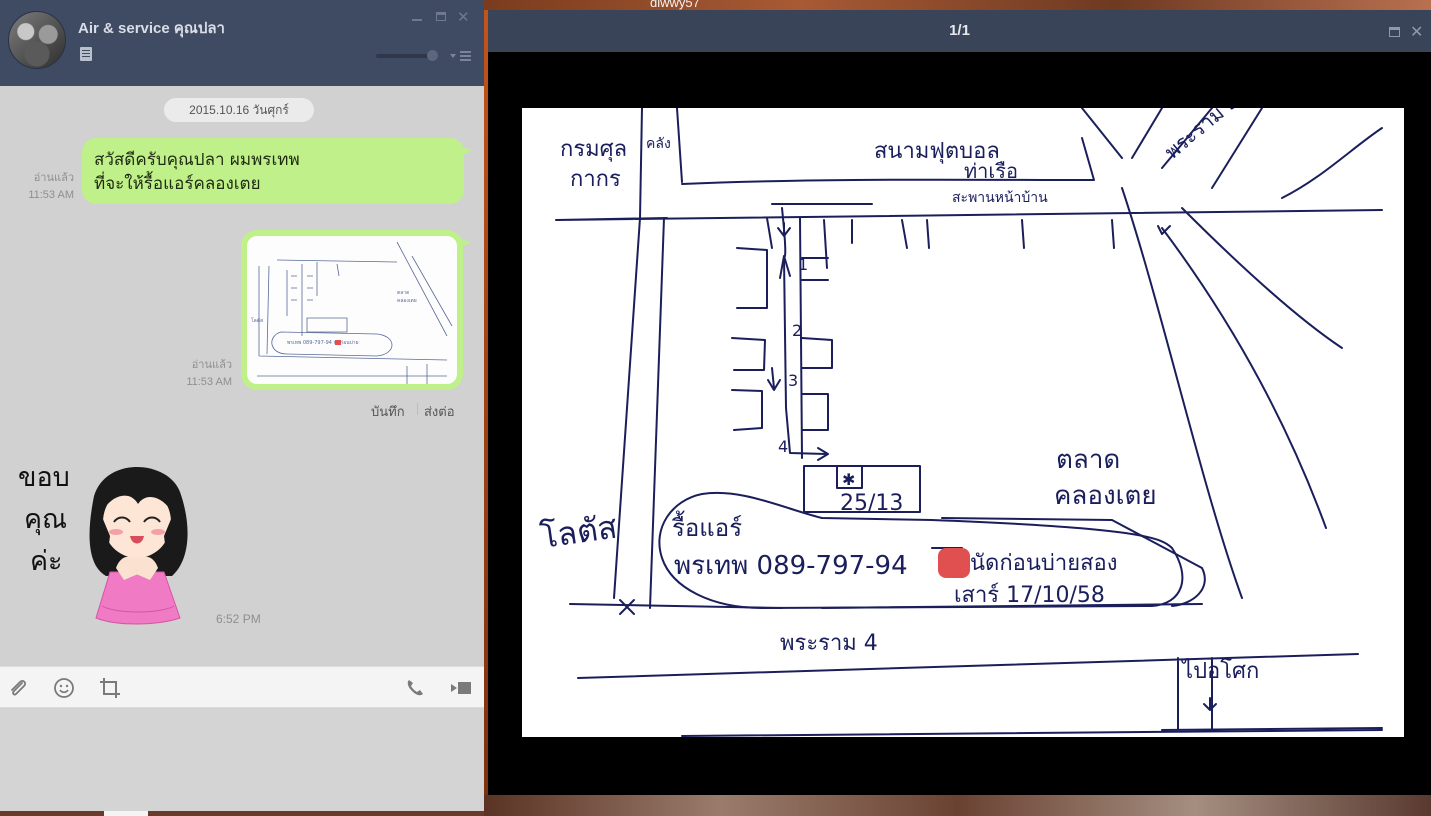 The image size is (1431, 816). What do you see at coordinates (197, 160) in the screenshot?
I see `message-line: สวัสดีครับคุณปลา ผมพรเทพ` at bounding box center [197, 160].